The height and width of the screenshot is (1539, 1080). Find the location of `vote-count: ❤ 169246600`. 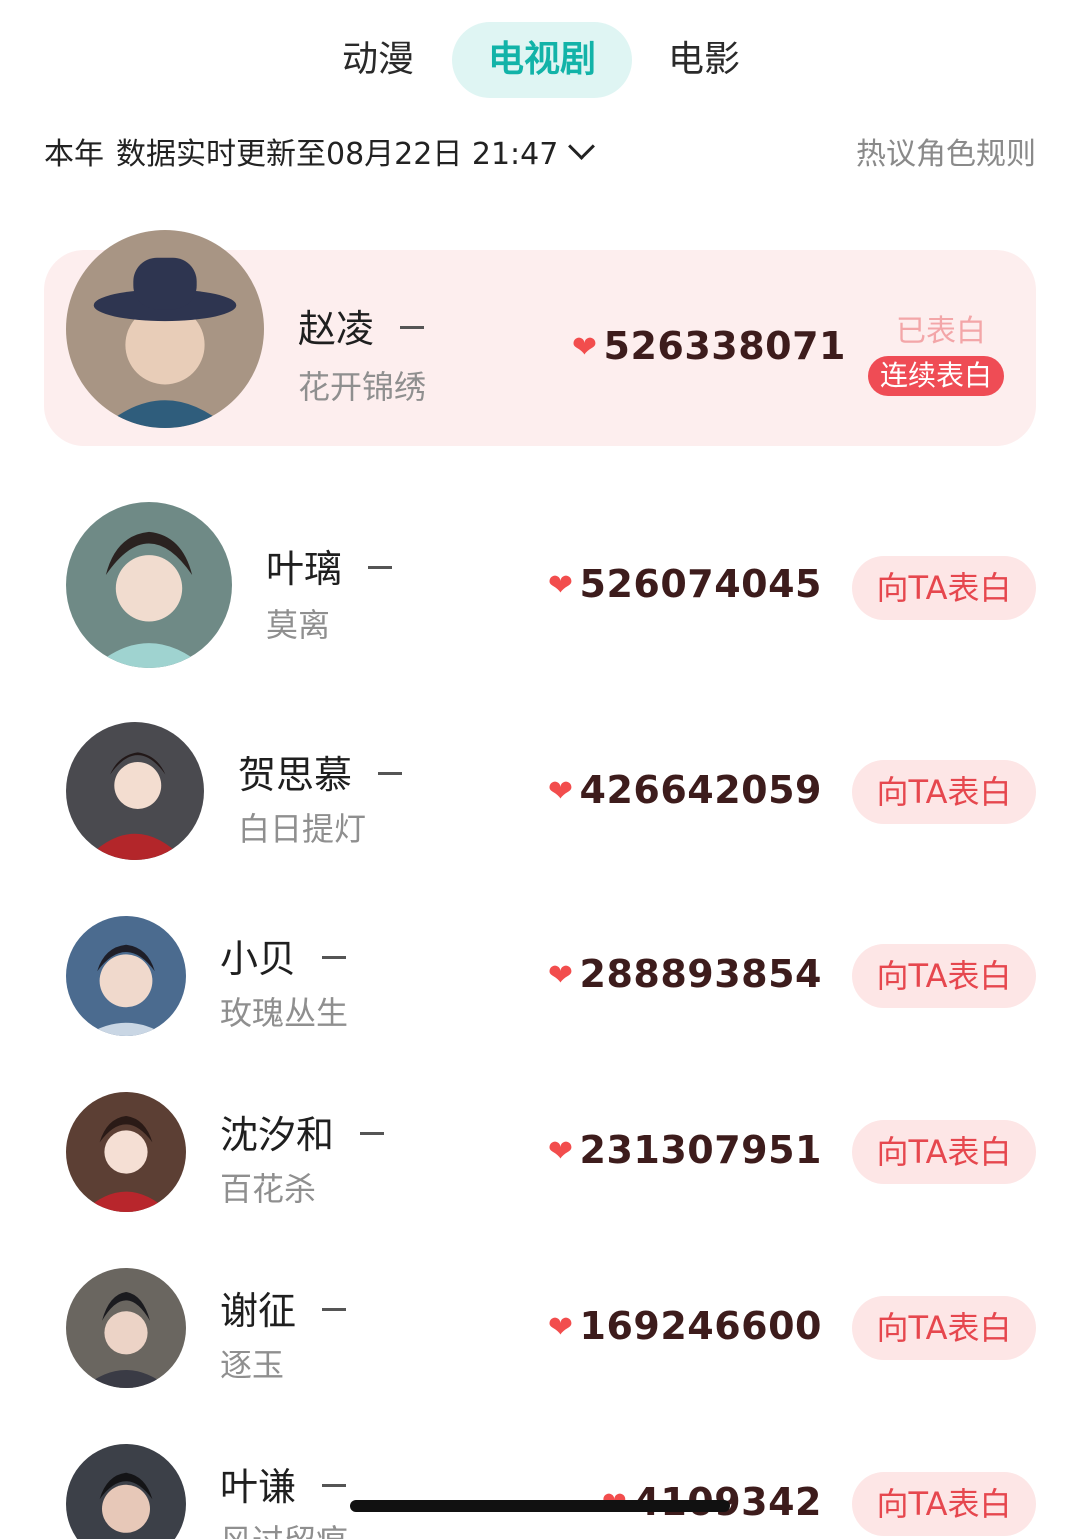

vote-count: ❤ 169246600 is located at coordinates (685, 1326).